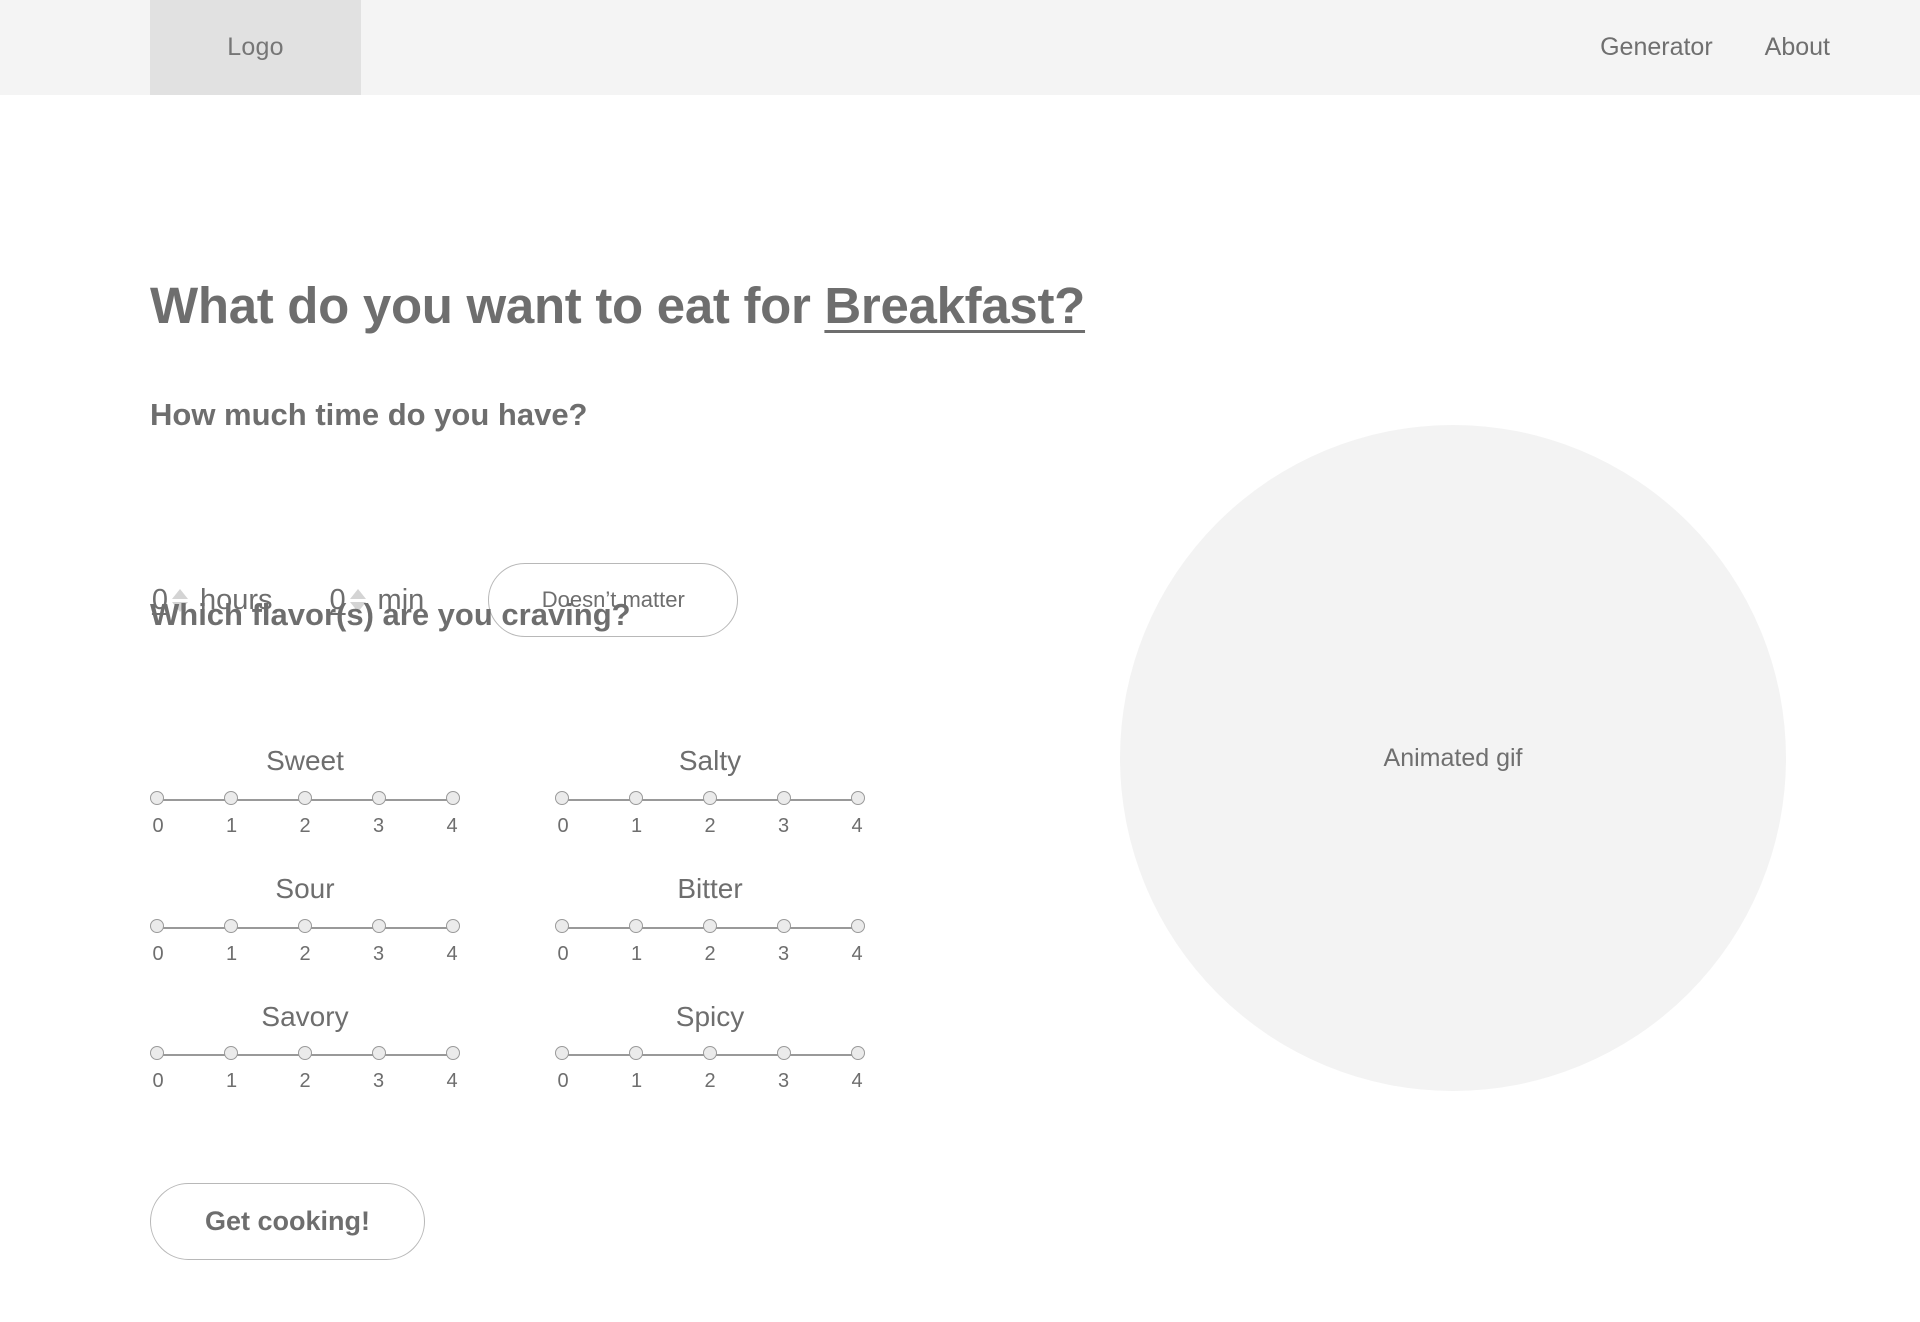  I want to click on nav-item-about: About, so click(1797, 47).